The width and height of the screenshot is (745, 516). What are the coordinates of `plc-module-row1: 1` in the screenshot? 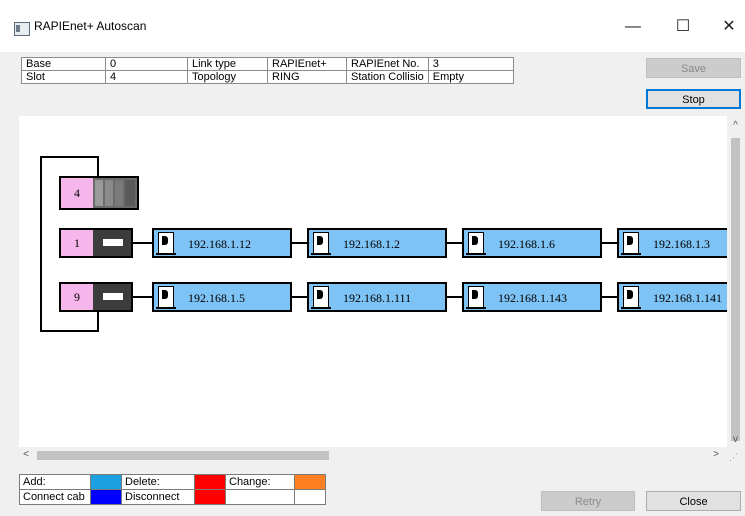 It's located at (96, 243).